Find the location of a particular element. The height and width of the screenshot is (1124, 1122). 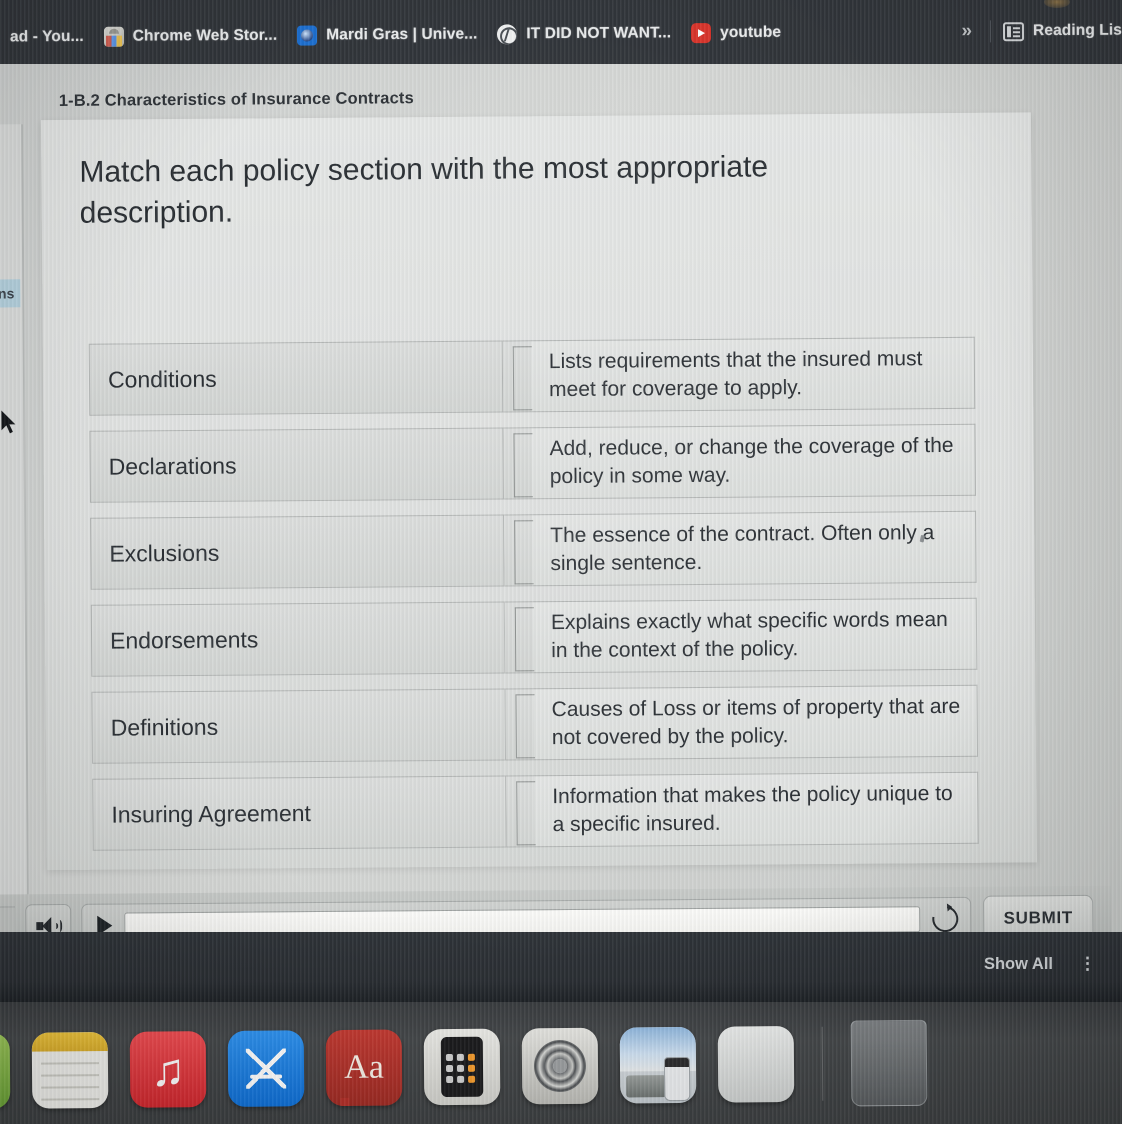

calculator-app-icon is located at coordinates (462, 1067).